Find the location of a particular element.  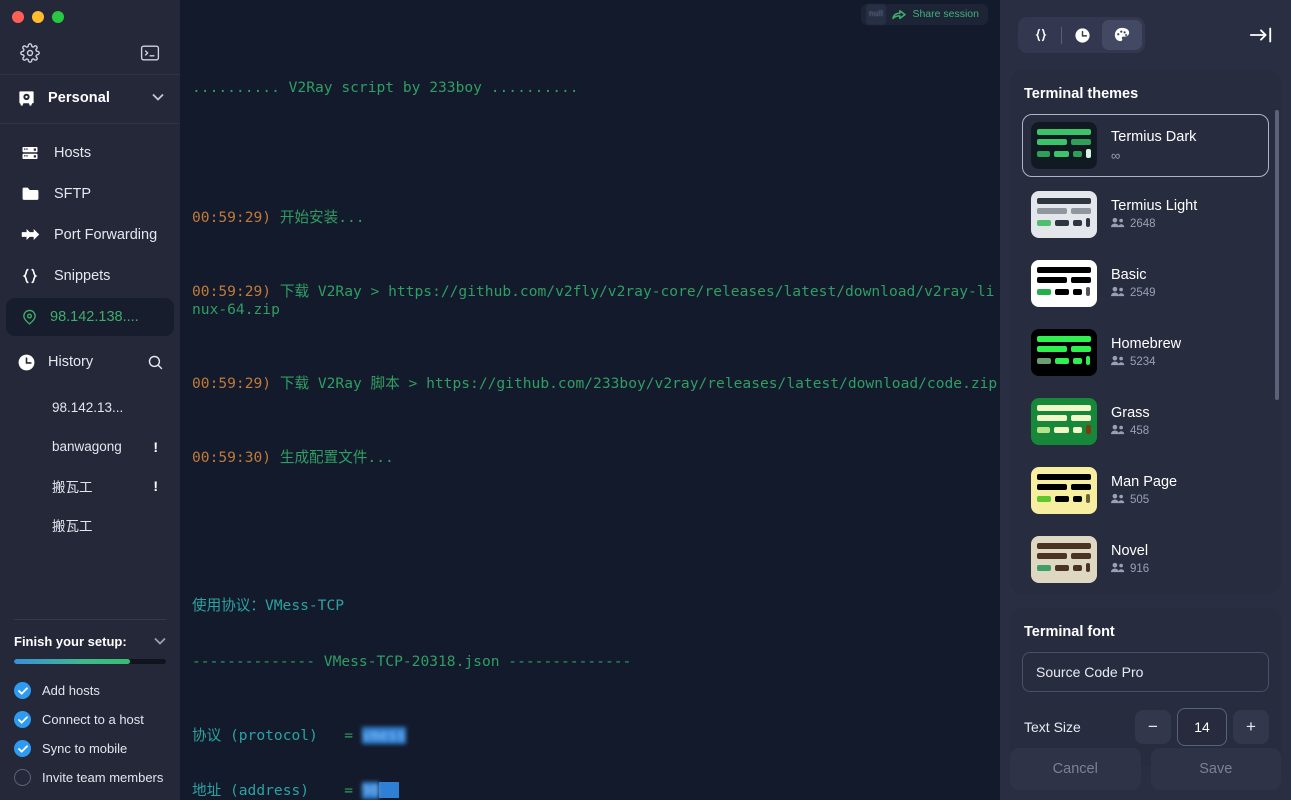

sidebar-toolbar is located at coordinates (90, 53).